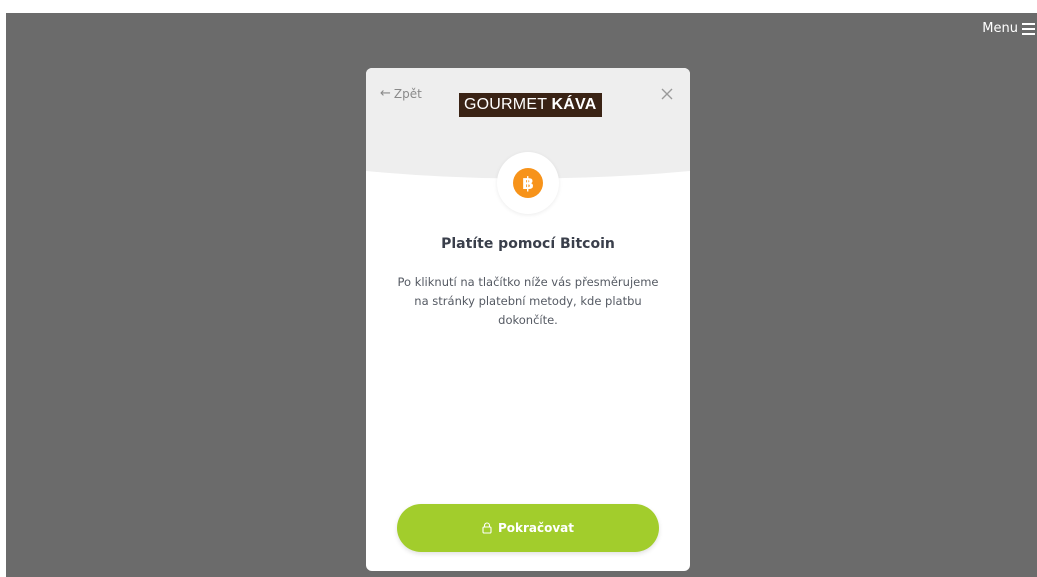  I want to click on logo-text-regular: GOURMET, so click(505, 104).